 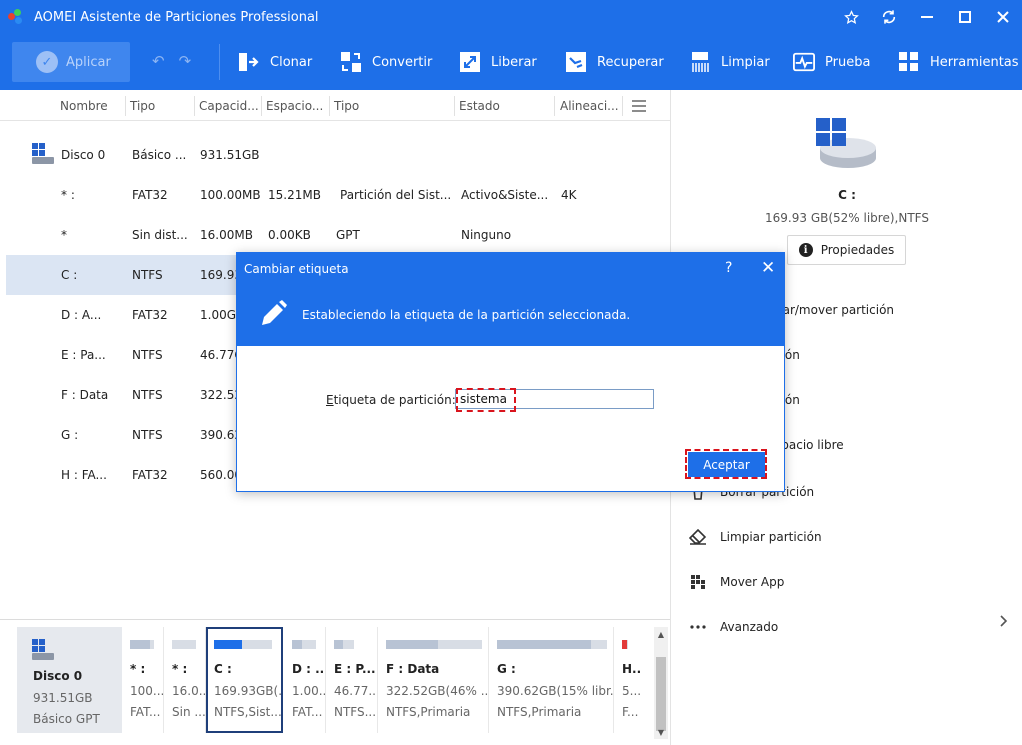 I want to click on partition-name: F : Data, so click(x=413, y=669).